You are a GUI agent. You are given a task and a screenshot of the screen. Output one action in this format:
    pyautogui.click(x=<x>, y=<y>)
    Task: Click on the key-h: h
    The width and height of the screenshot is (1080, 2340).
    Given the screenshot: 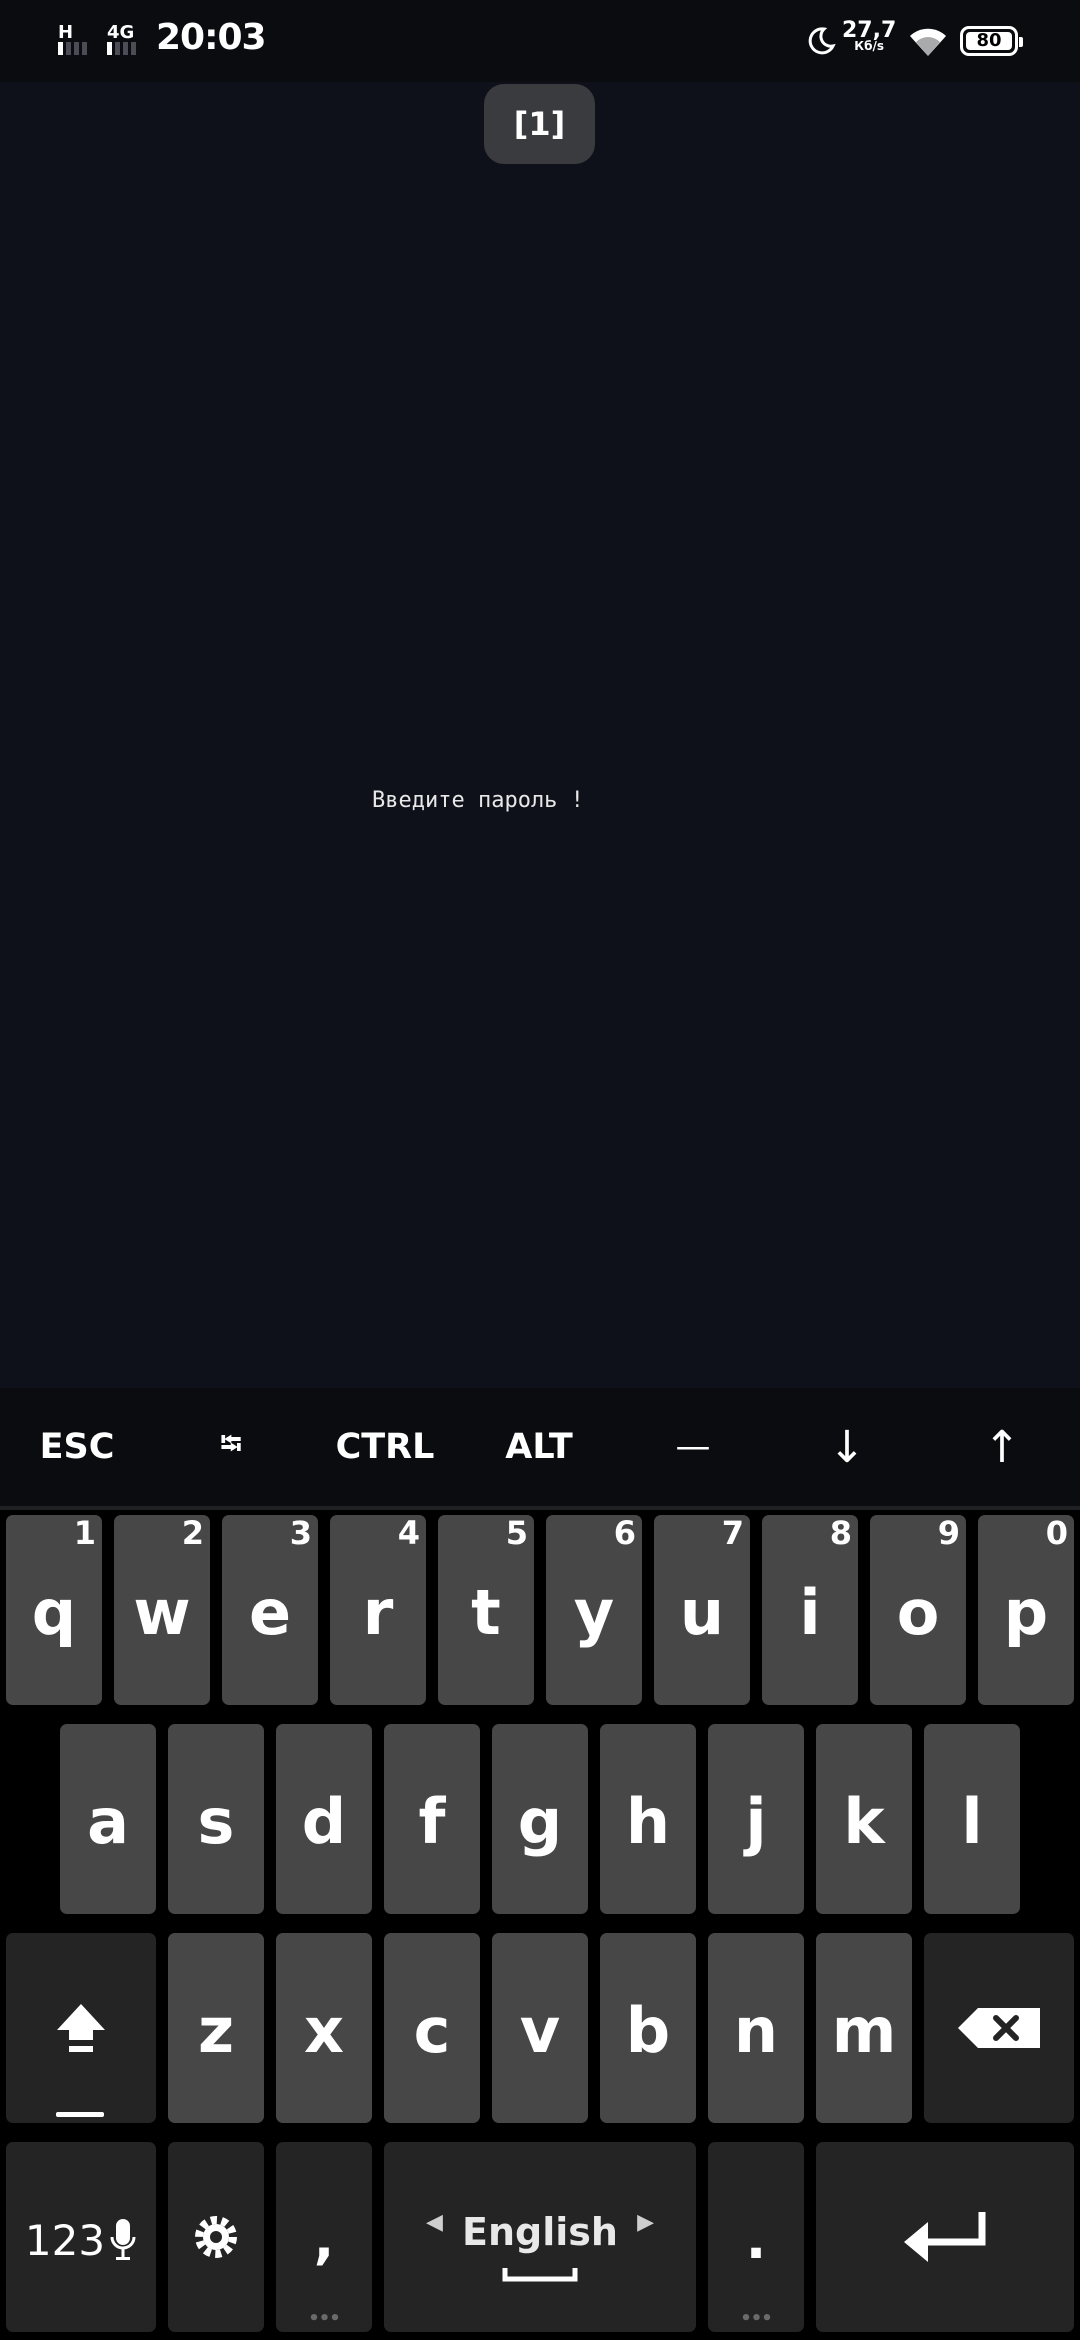 What is the action you would take?
    pyautogui.click(x=648, y=1819)
    